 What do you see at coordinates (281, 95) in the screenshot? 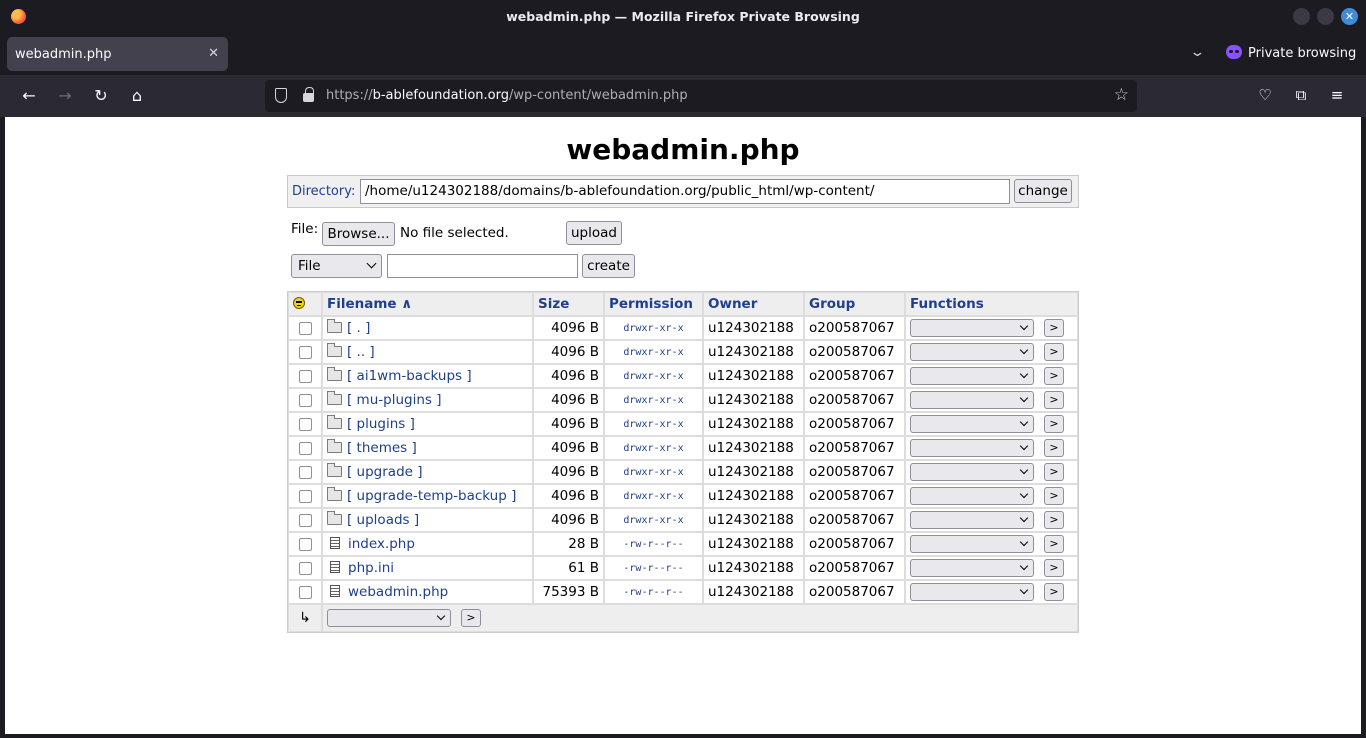
I see `tracking-protection-shield-icon` at bounding box center [281, 95].